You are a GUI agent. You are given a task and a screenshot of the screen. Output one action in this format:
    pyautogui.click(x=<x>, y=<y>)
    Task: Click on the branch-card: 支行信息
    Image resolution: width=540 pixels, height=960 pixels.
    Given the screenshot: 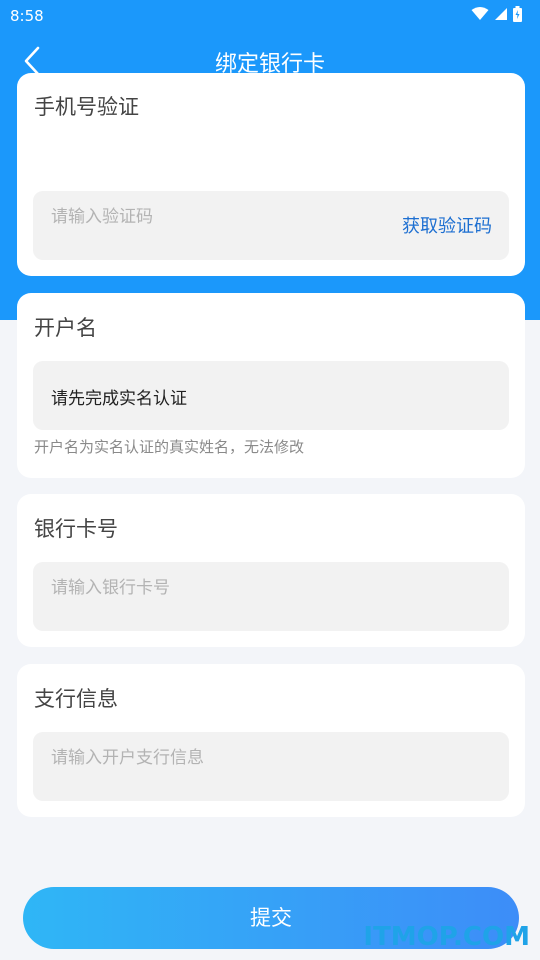 What is the action you would take?
    pyautogui.click(x=271, y=740)
    